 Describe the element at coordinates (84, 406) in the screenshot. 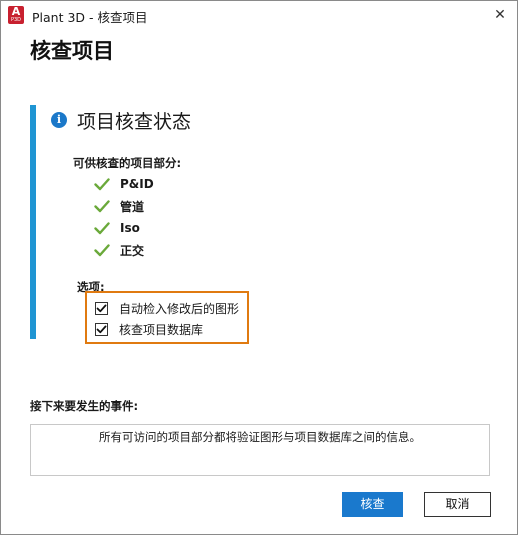

I see `next-events-label: 接下来要发生的事件:` at that location.